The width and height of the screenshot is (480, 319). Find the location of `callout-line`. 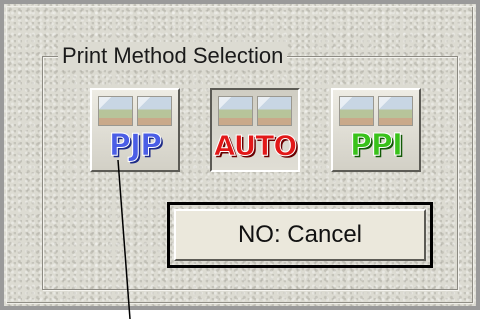

callout-line is located at coordinates (124, 239).